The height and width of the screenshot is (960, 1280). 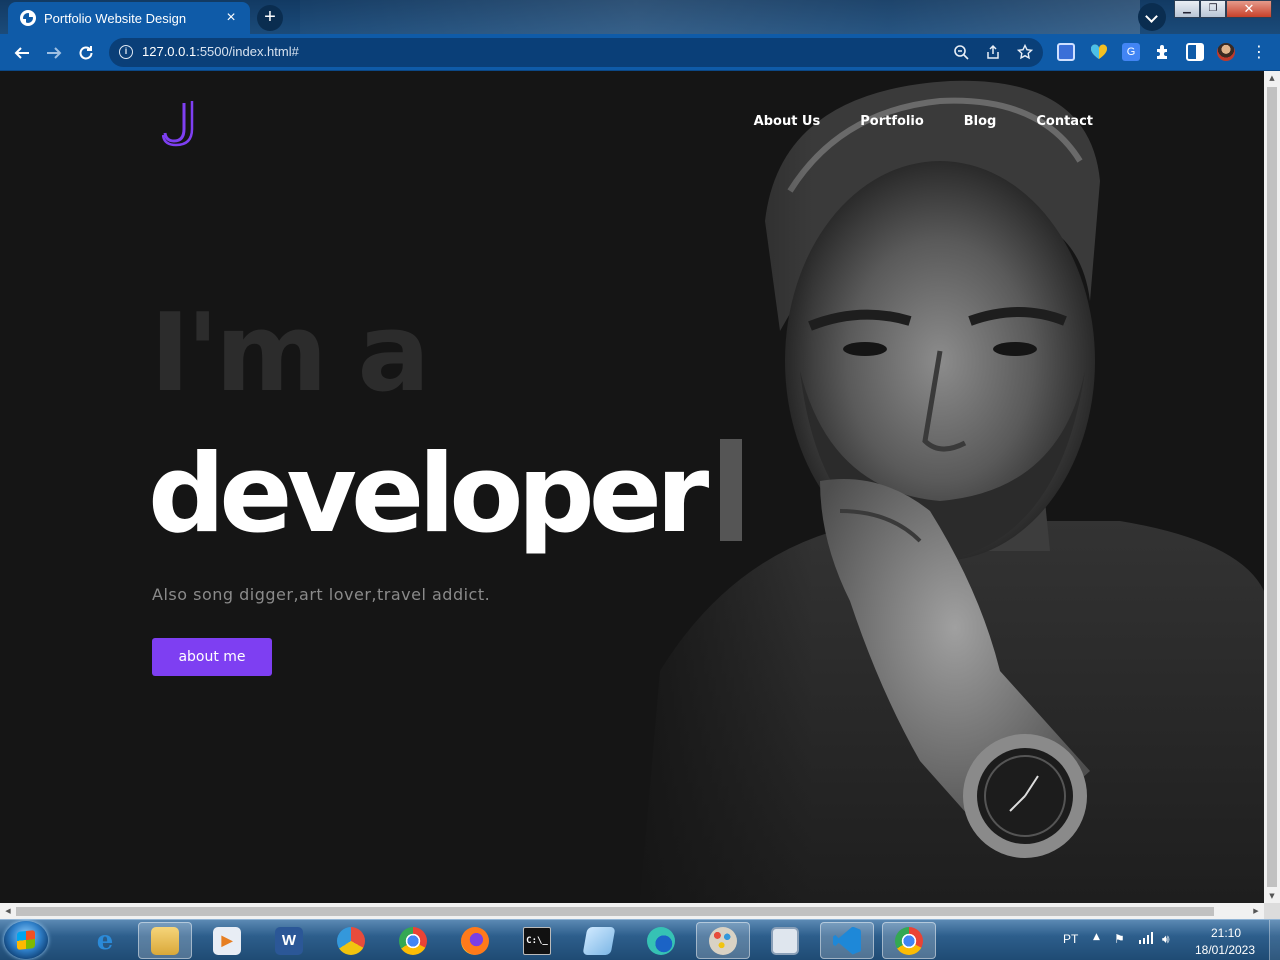 I want to click on edge-icon, so click(x=661, y=940).